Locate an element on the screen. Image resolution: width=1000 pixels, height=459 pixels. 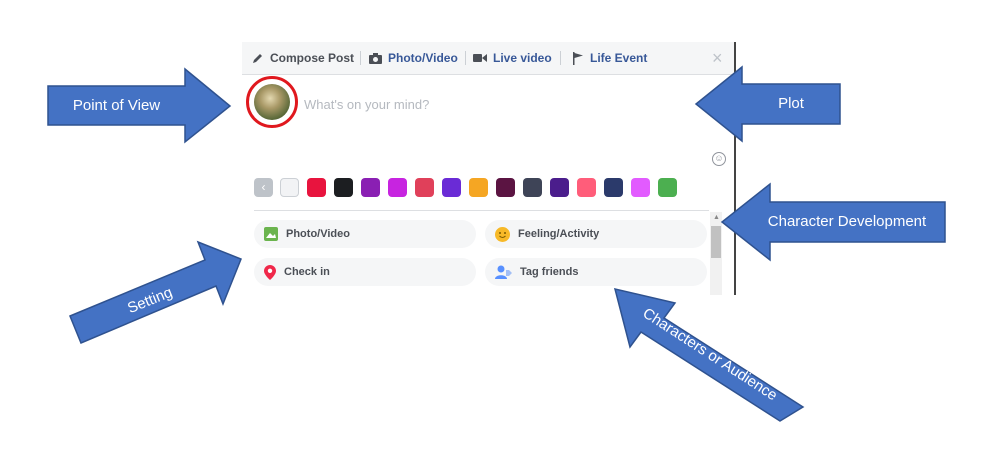
photo-icon is located at coordinates (271, 234).